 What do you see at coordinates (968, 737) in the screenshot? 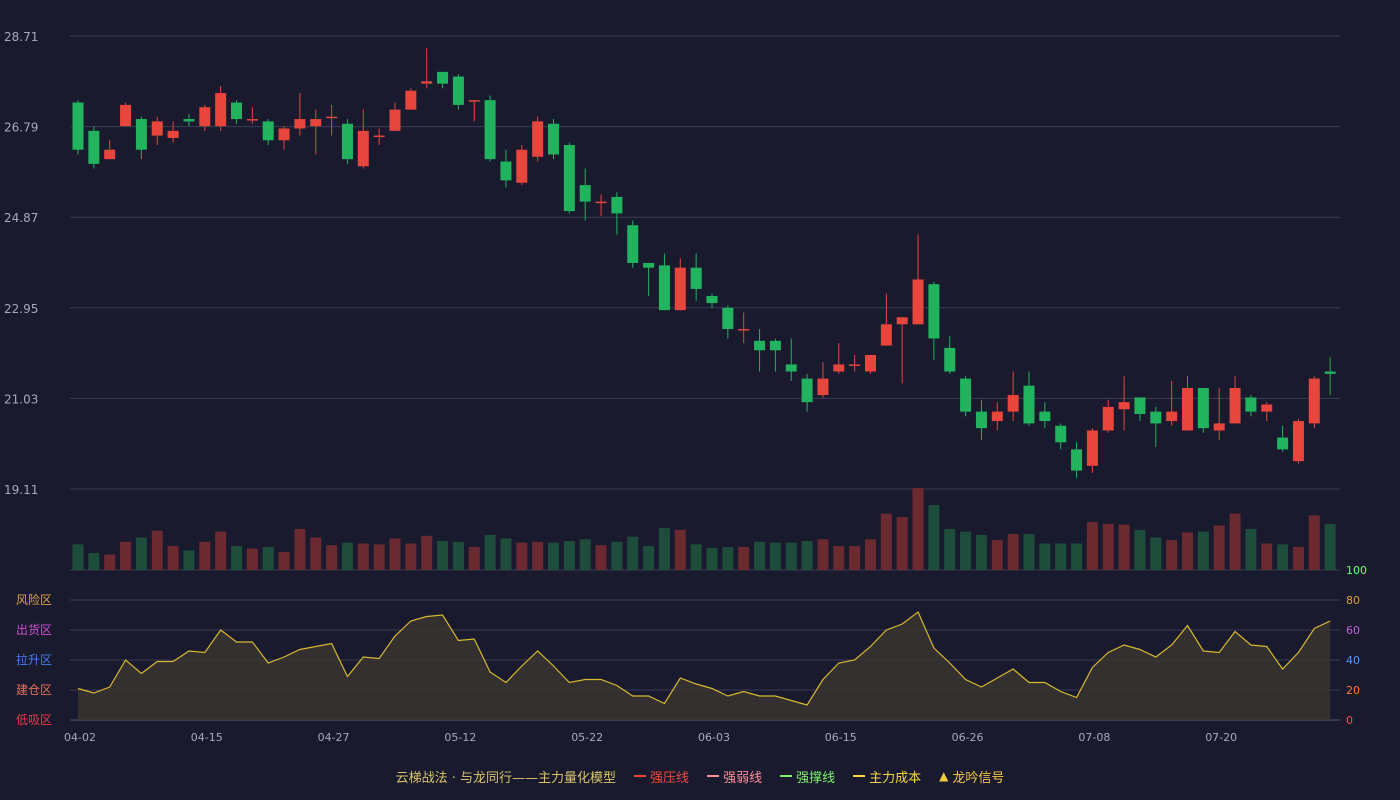
I see `date-tick-label: 06-26` at bounding box center [968, 737].